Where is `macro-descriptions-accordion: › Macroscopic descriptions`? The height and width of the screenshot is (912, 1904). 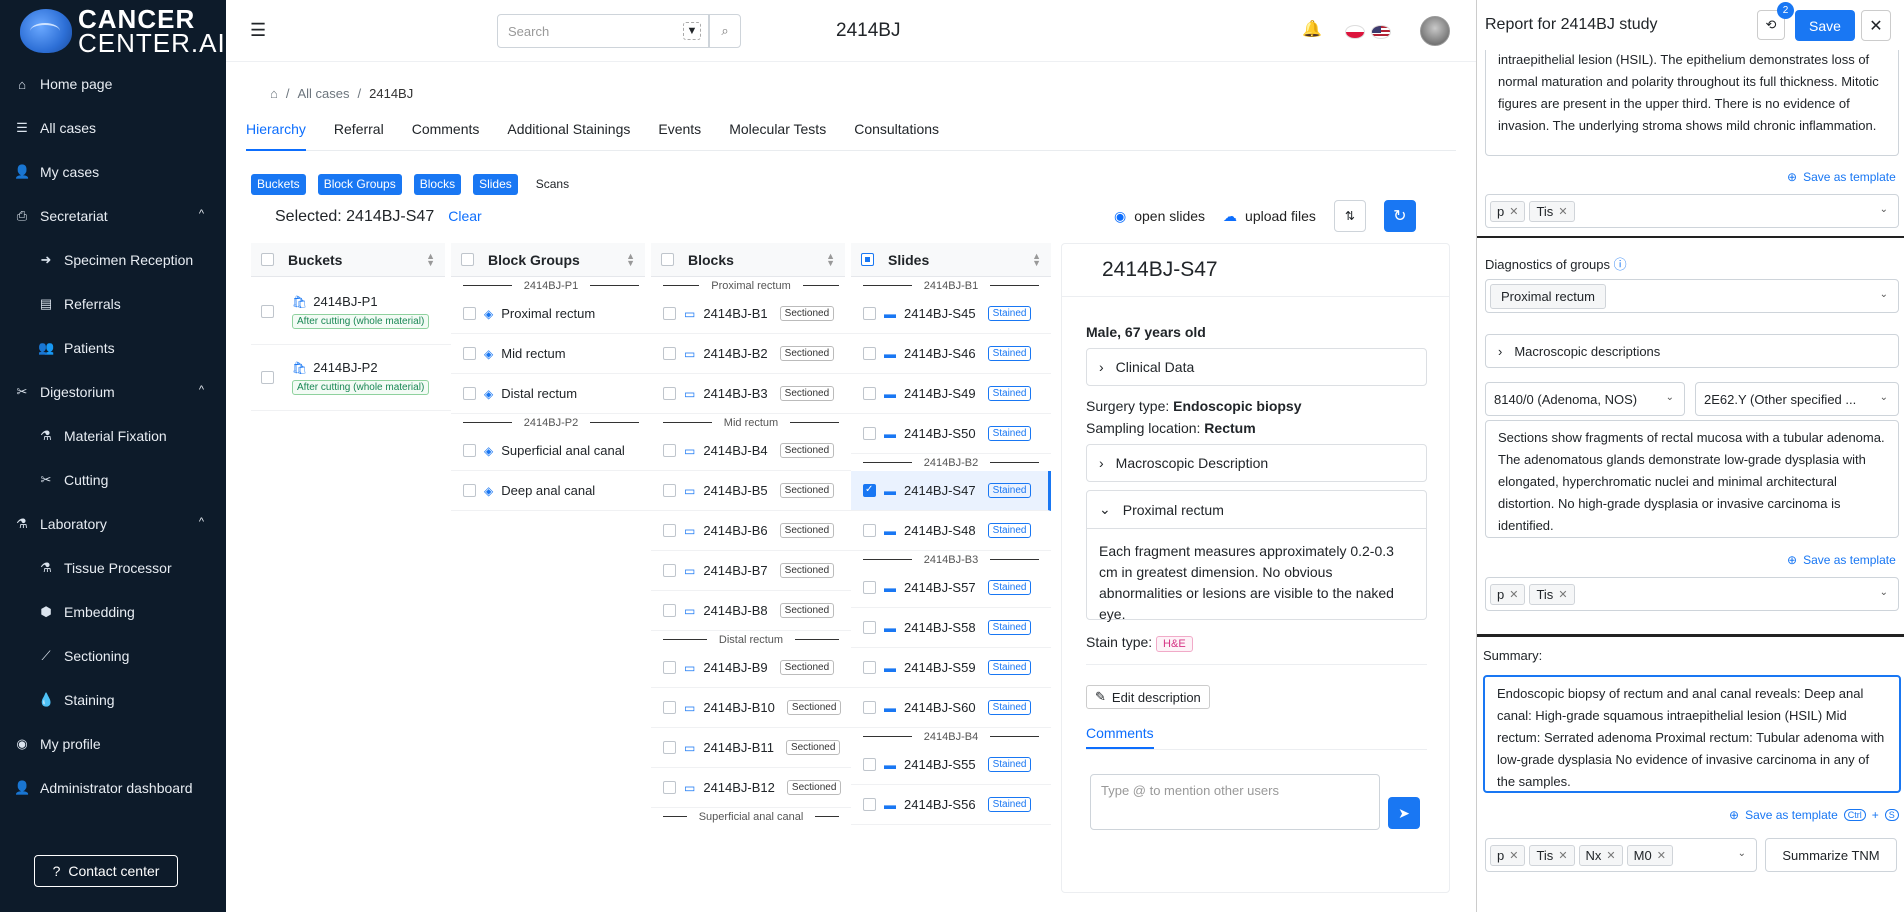
macro-descriptions-accordion: › Macroscopic descriptions is located at coordinates (1692, 351).